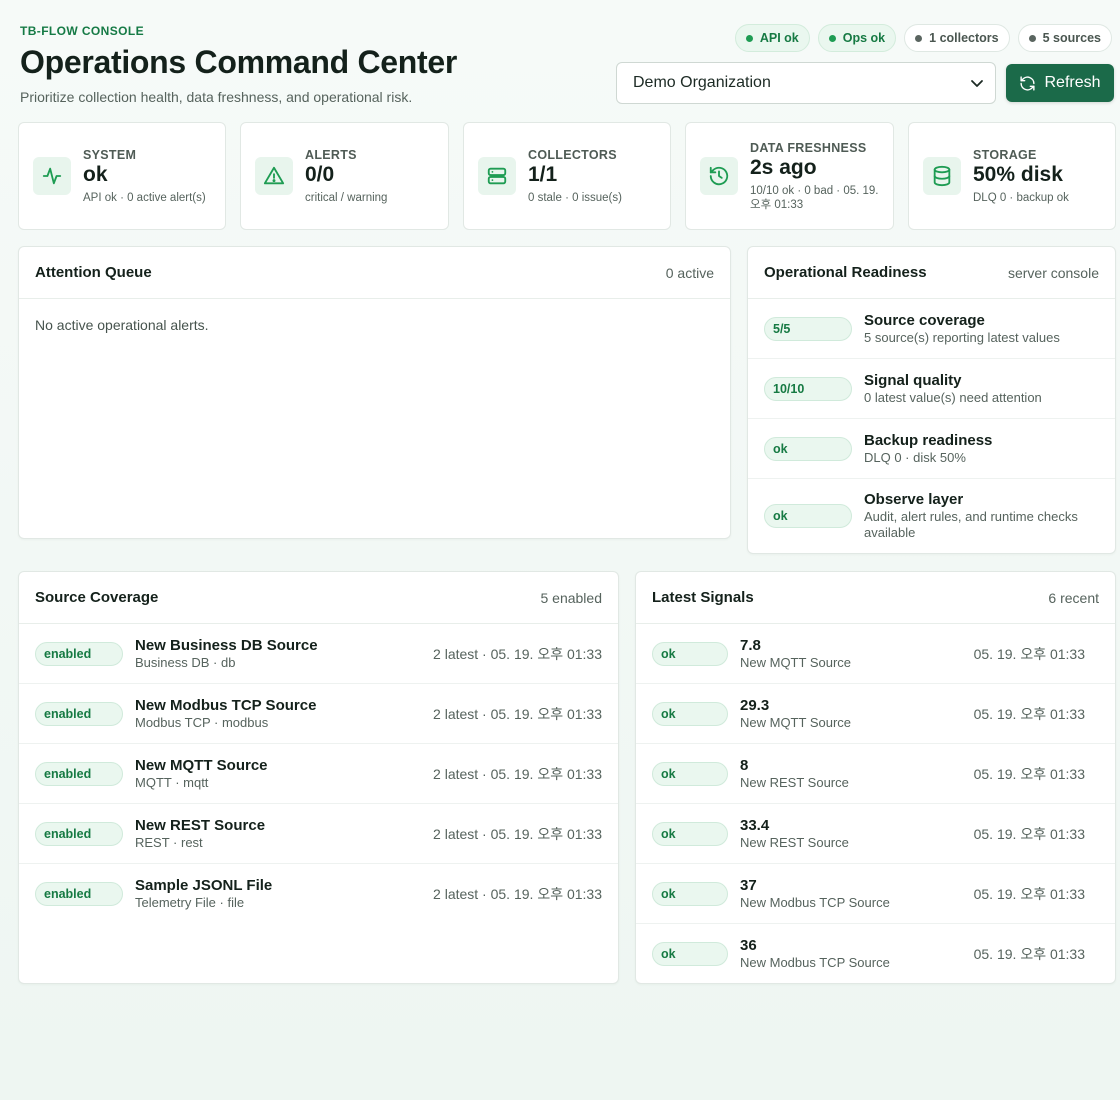 The image size is (1120, 1100). Describe the element at coordinates (572, 154) in the screenshot. I see `stat-label: COLLECTORS` at that location.